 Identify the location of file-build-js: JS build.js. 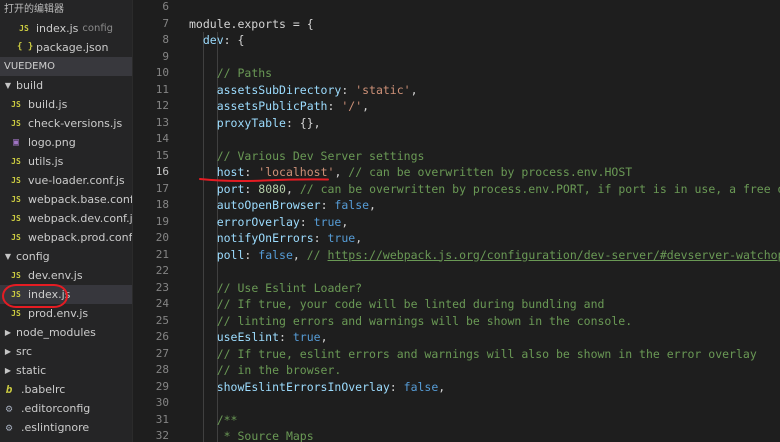
(66, 104).